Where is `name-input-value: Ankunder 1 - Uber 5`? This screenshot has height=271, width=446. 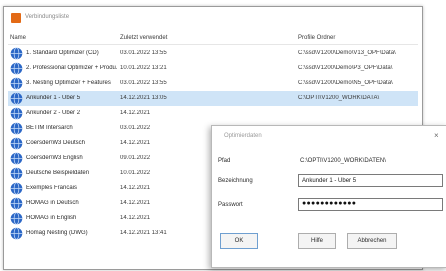
name-input-value: Ankunder 1 - Uber 5 is located at coordinates (329, 181).